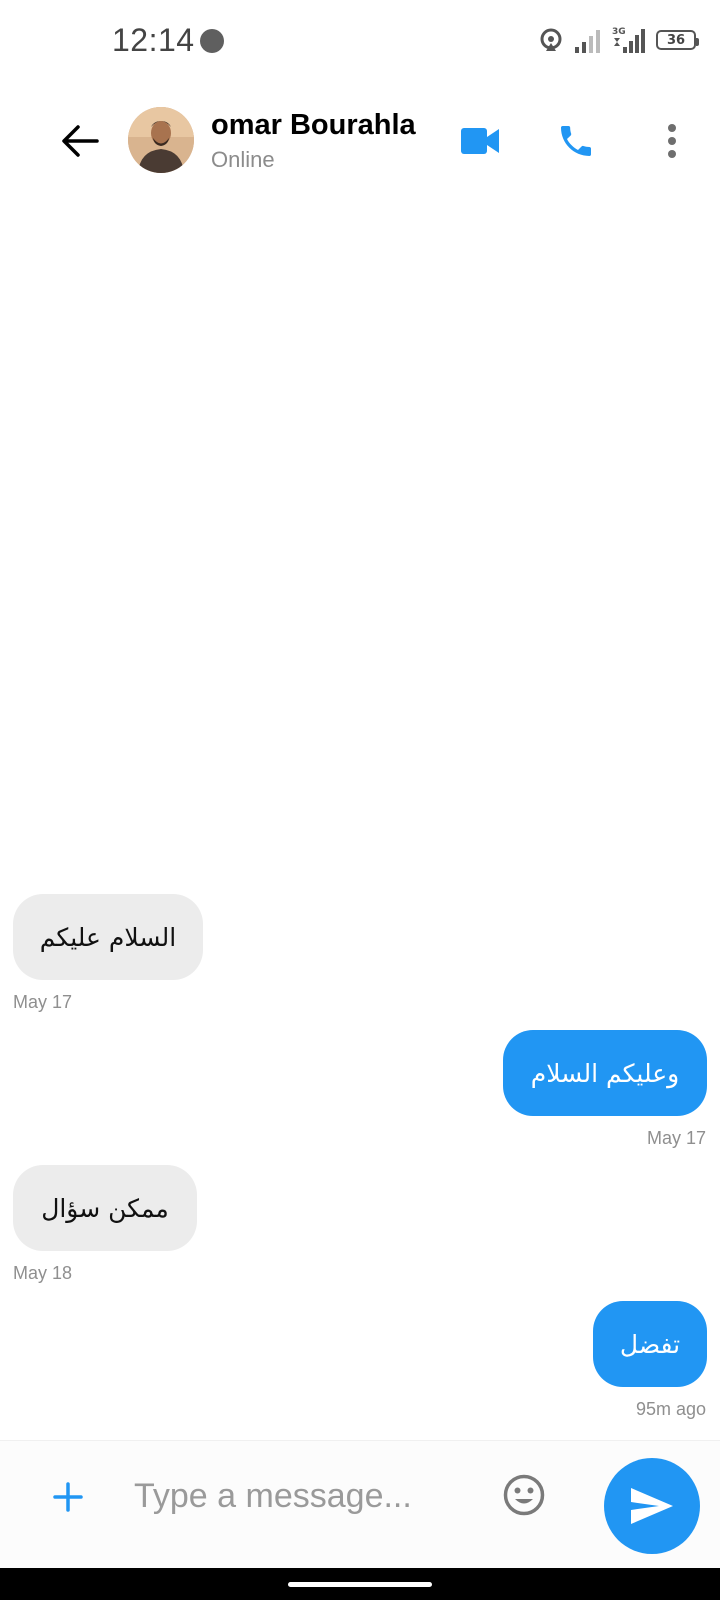 The image size is (720, 1600). I want to click on contact-avatar, so click(161, 140).